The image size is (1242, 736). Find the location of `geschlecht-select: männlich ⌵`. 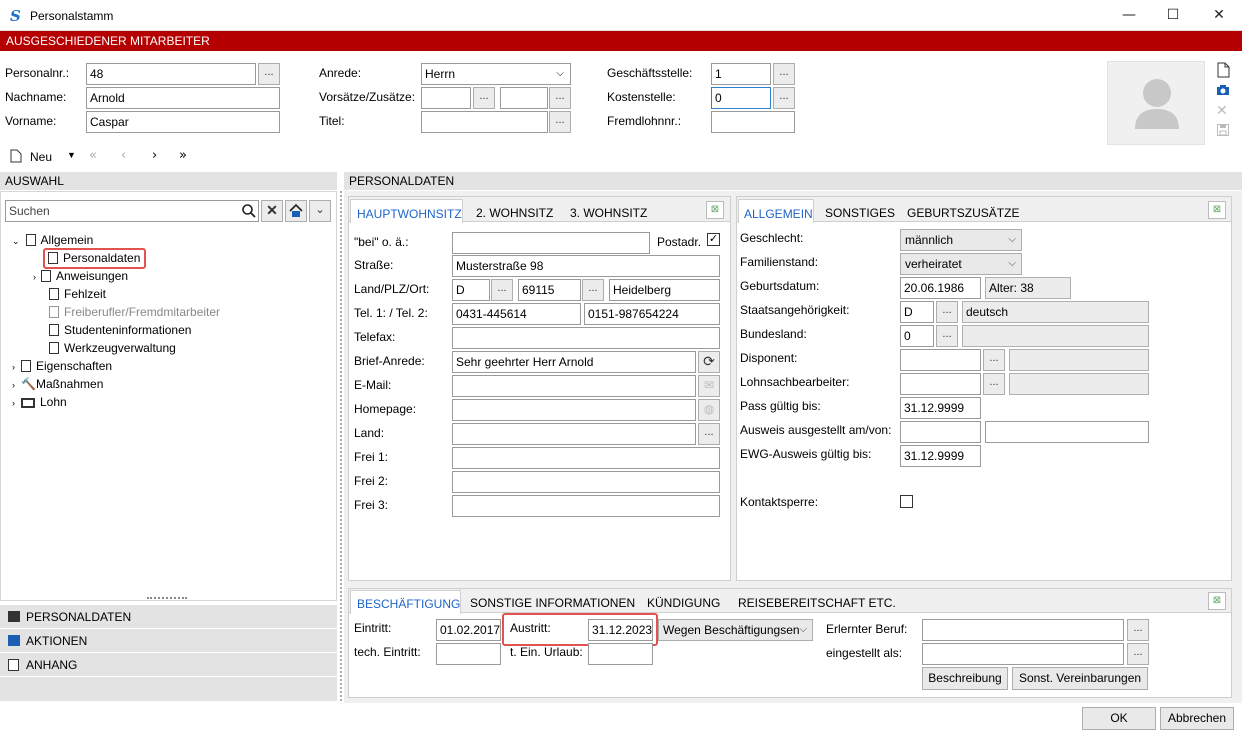

geschlecht-select: männlich ⌵ is located at coordinates (961, 240).